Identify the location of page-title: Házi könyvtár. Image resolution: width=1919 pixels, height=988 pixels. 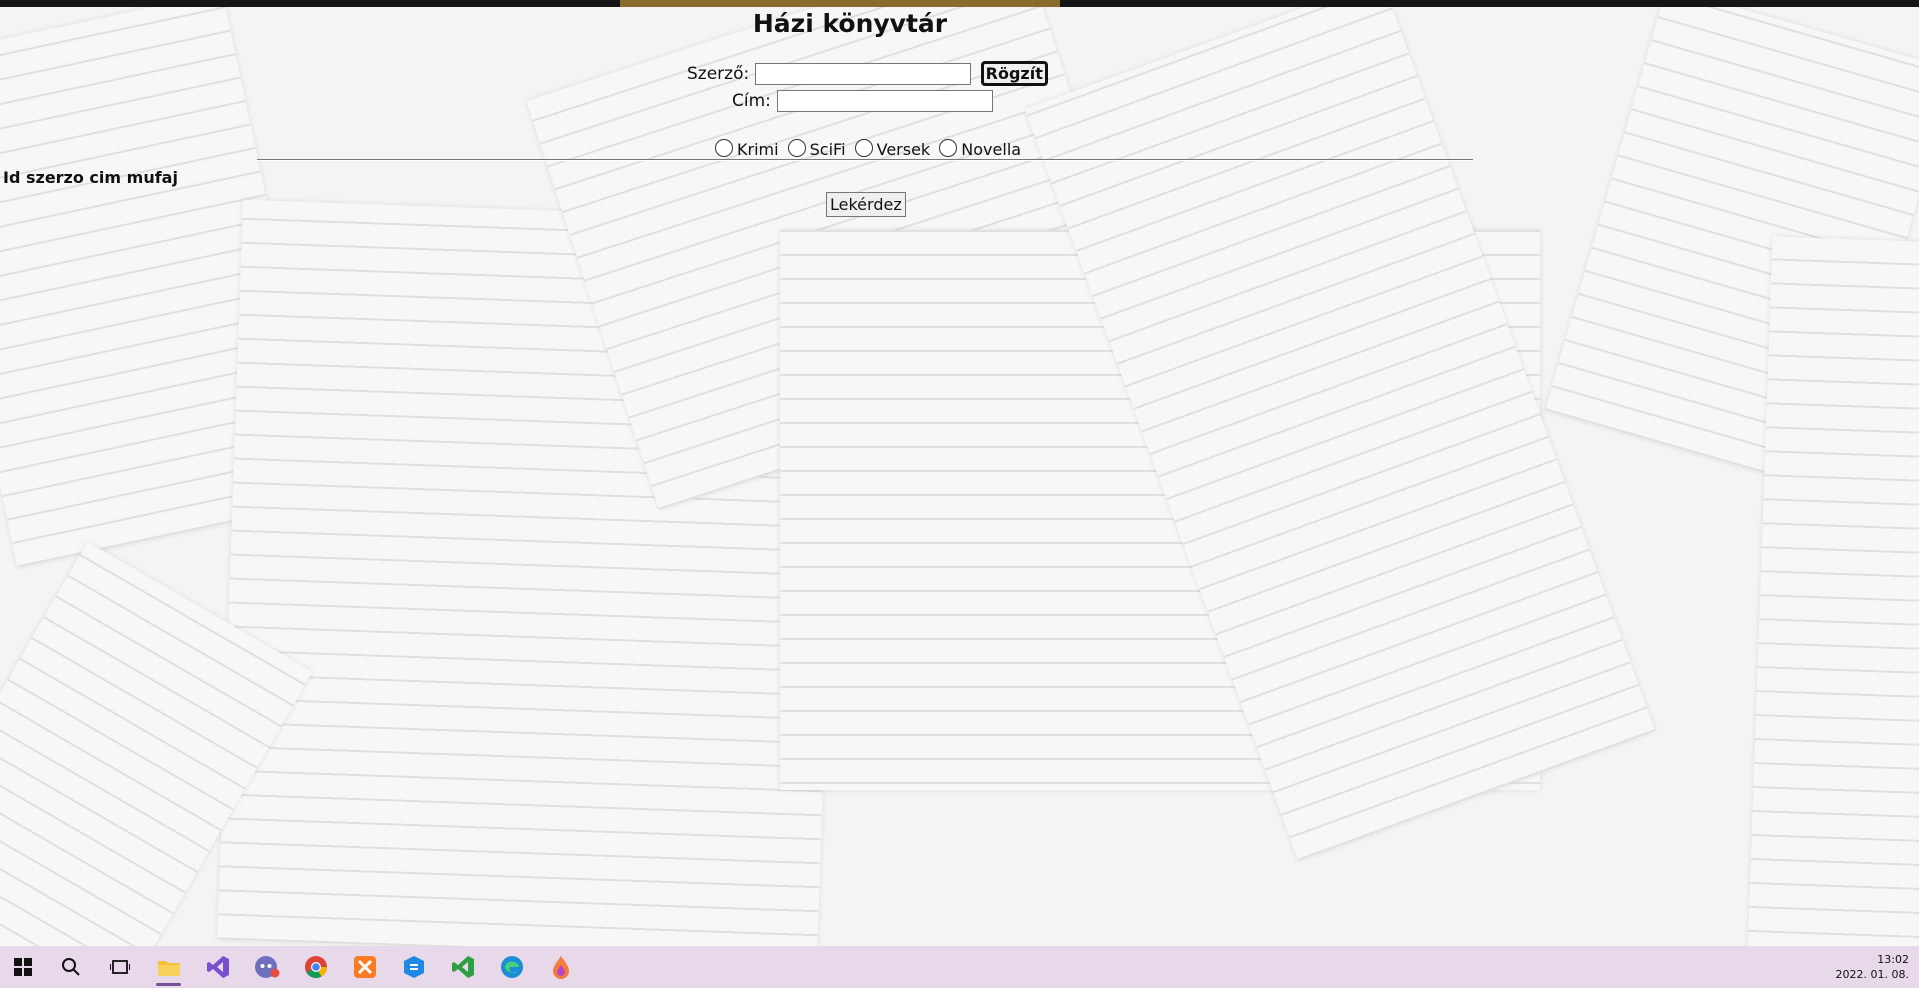
(850, 23).